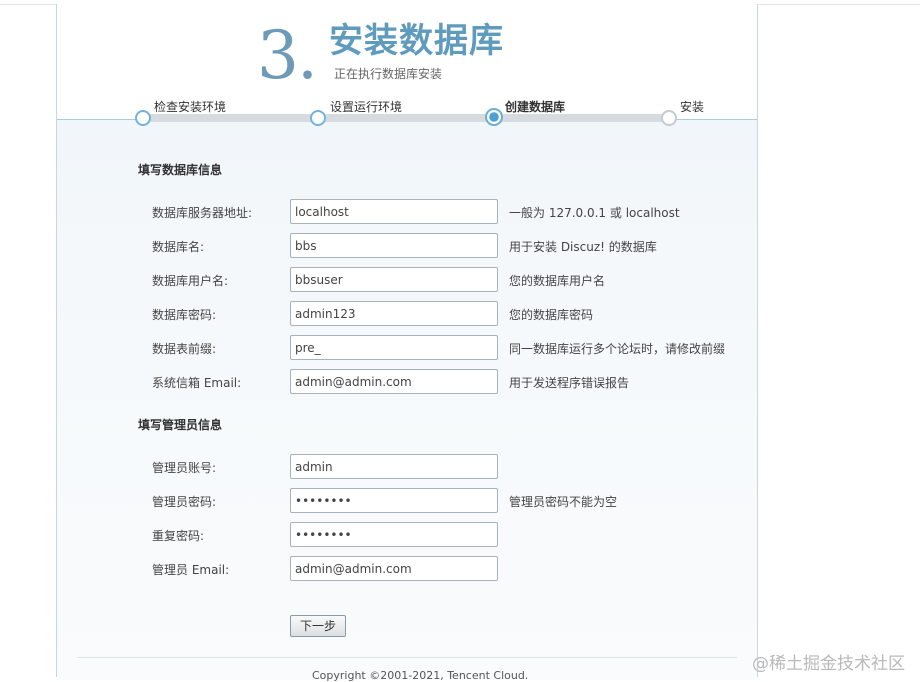  Describe the element at coordinates (197, 383) in the screenshot. I see `system-email-label: 系统信箱 Email:` at that location.